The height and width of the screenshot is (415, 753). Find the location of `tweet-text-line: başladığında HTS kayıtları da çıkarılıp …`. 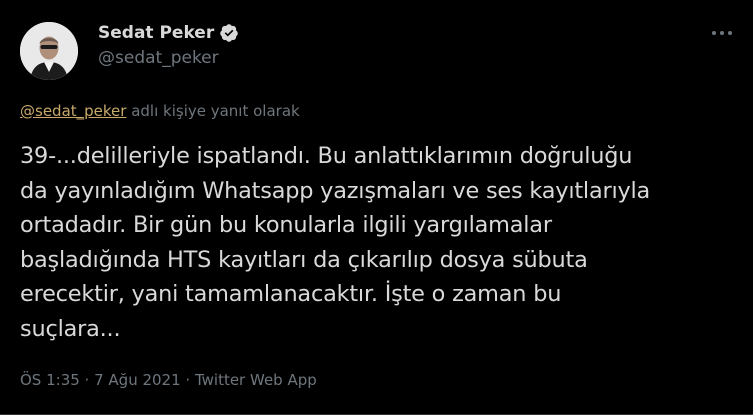

tweet-text-line: başladığında HTS kayıtları da çıkarılıp … is located at coordinates (304, 259).